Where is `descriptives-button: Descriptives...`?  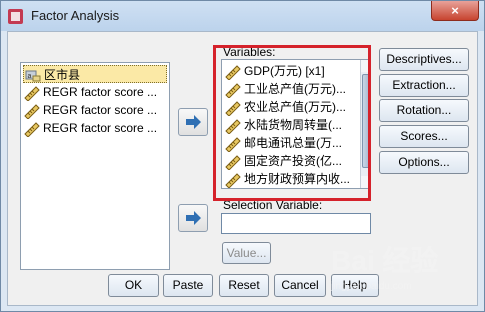
descriptives-button: Descriptives... is located at coordinates (424, 59).